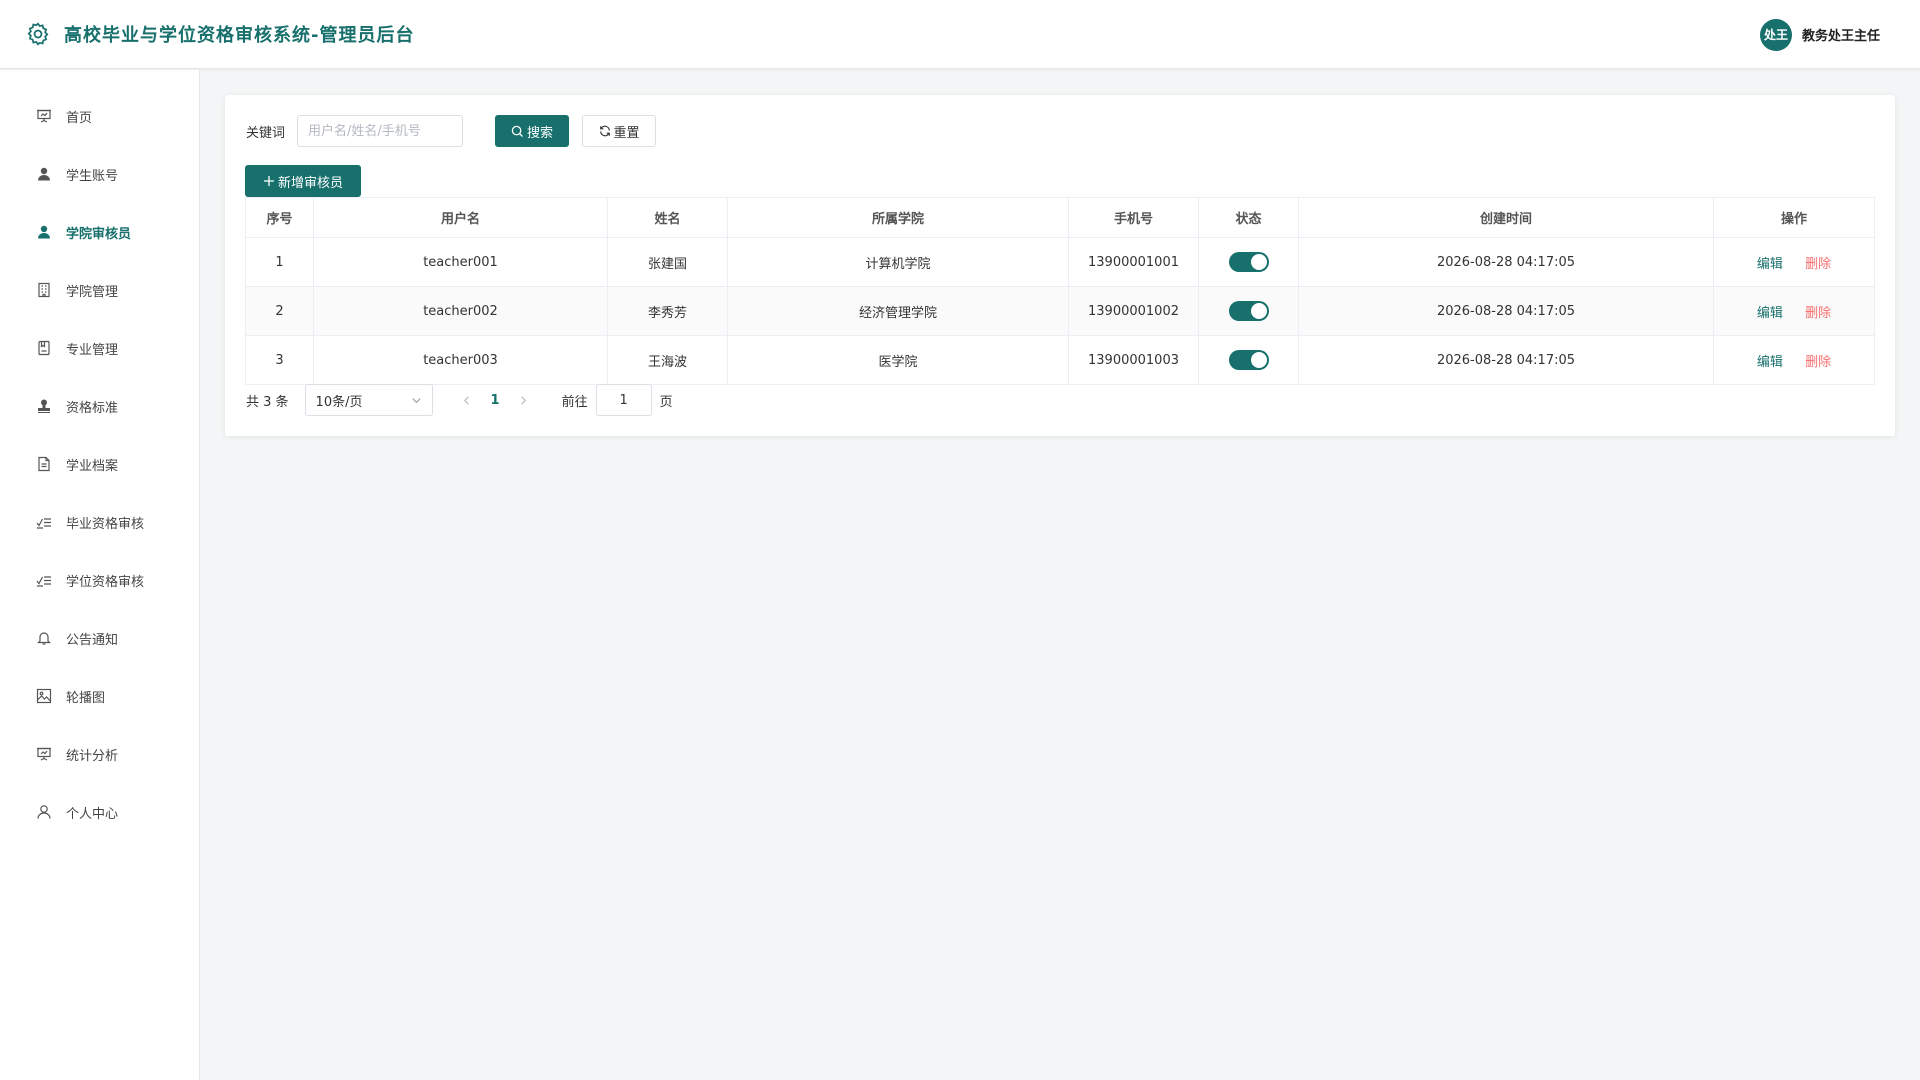 The height and width of the screenshot is (1080, 1920). What do you see at coordinates (898, 217) in the screenshot?
I see `column-header: 所属学院` at bounding box center [898, 217].